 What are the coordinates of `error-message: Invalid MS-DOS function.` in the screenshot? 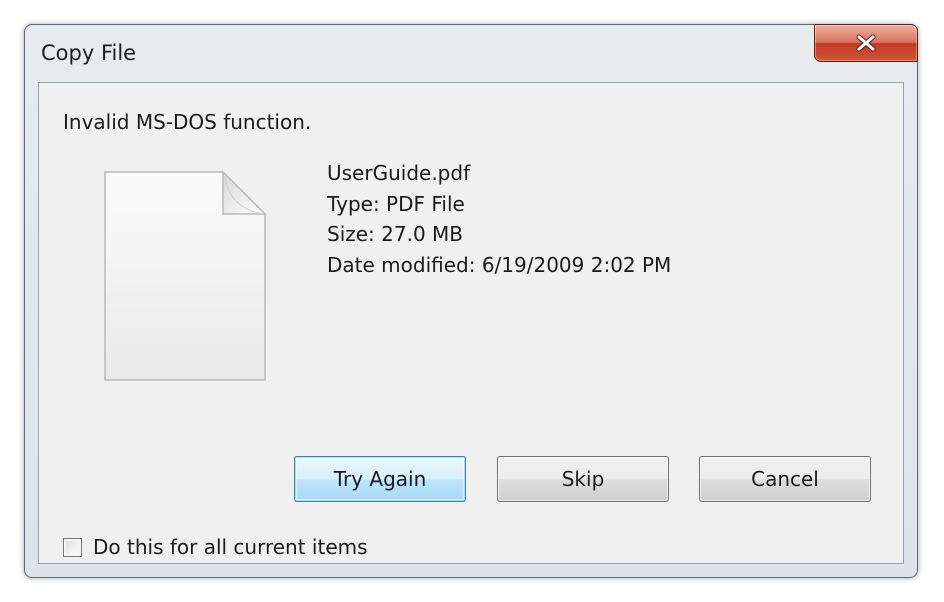 It's located at (187, 122).